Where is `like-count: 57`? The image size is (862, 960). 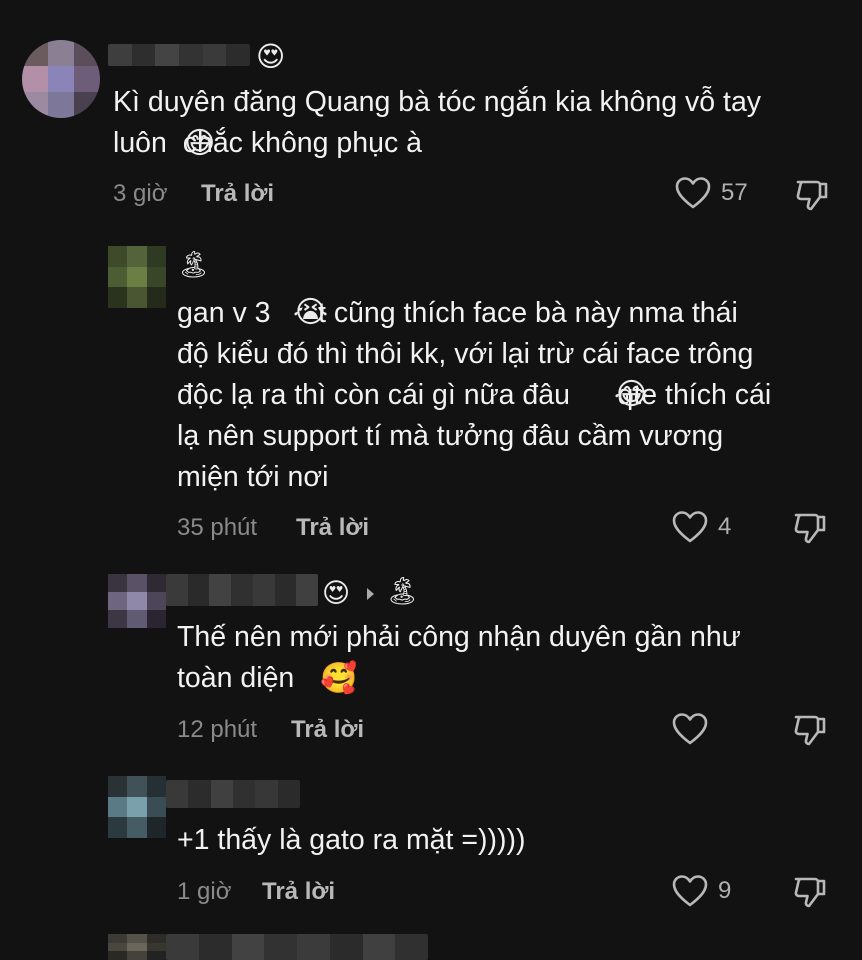
like-count: 57 is located at coordinates (734, 192).